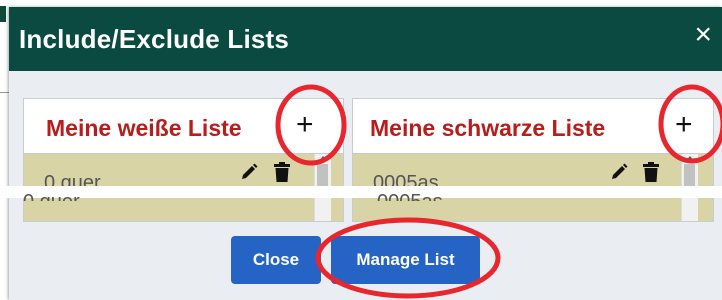 Image resolution: width=722 pixels, height=300 pixels. What do you see at coordinates (144, 128) in the screenshot?
I see `white-list-title: Meine weiße Liste` at bounding box center [144, 128].